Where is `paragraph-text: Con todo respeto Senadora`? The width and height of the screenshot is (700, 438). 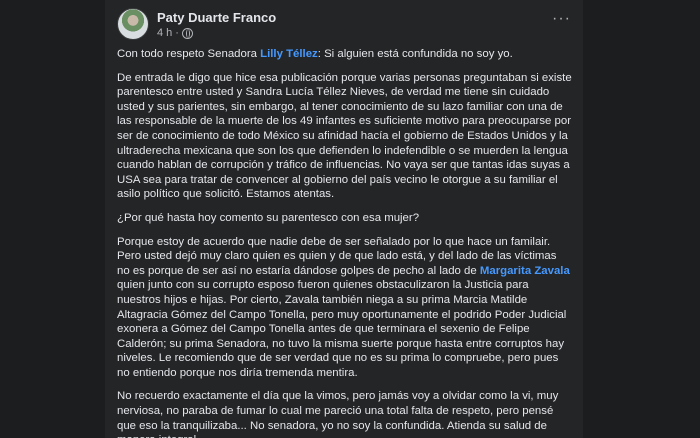 paragraph-text: Con todo respeto Senadora is located at coordinates (189, 54).